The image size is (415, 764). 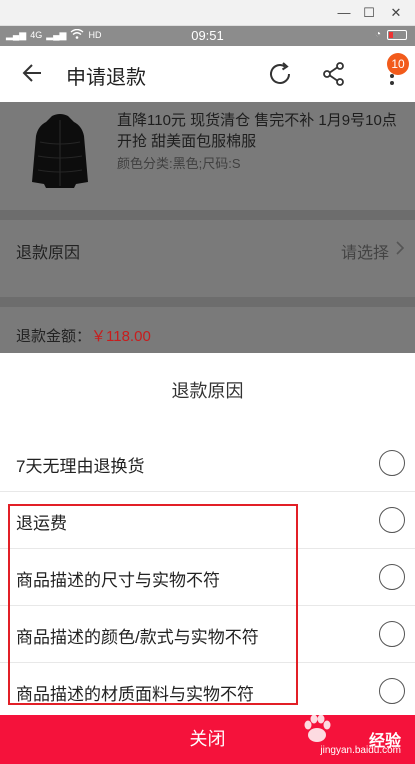 I want to click on product-image, so click(x=60, y=152).